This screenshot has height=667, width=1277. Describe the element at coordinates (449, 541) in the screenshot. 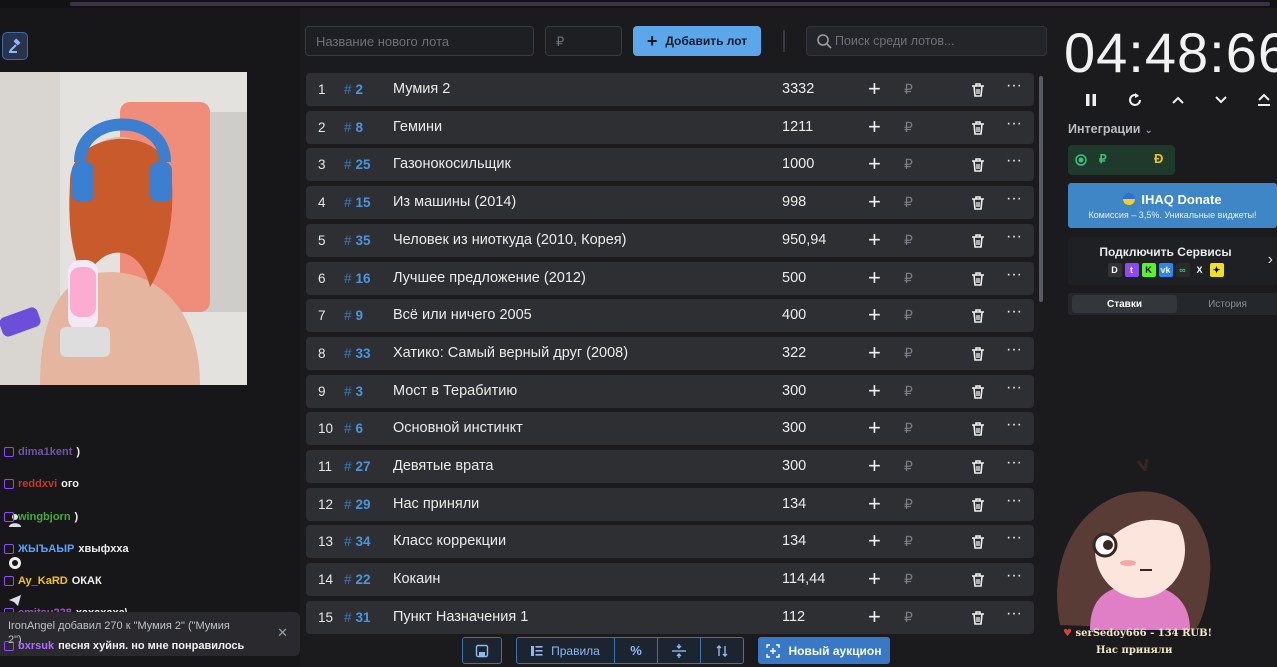

I see `lot-name: Класс коррекции` at that location.